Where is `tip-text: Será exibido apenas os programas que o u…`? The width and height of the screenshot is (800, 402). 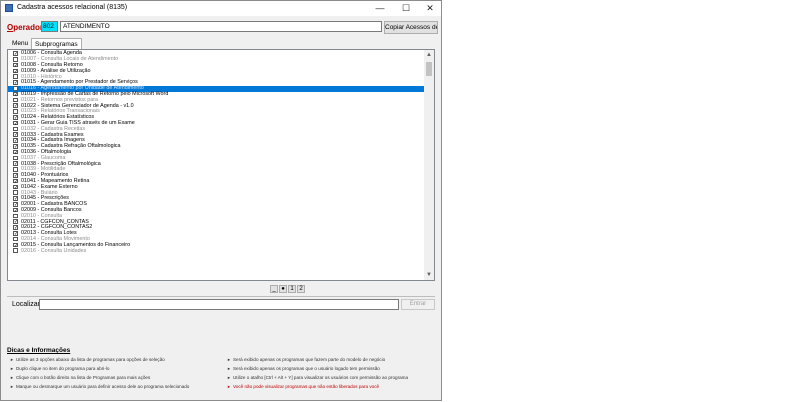
tip-text: Será exibido apenas os programas que o u… is located at coordinates (306, 368).